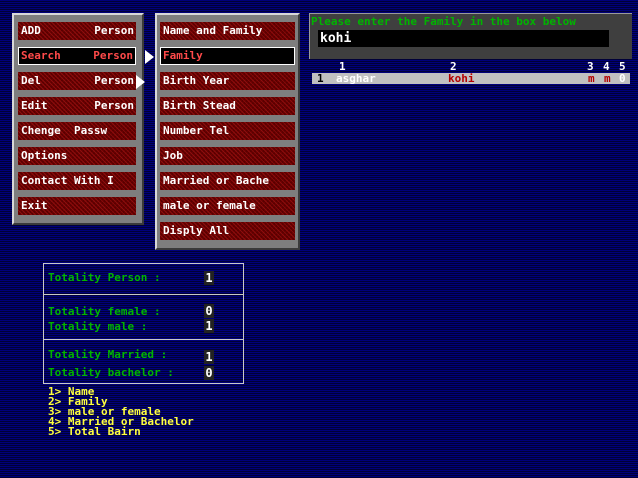  What do you see at coordinates (227, 106) in the screenshot?
I see `search-menu-item: Birth Stead` at bounding box center [227, 106].